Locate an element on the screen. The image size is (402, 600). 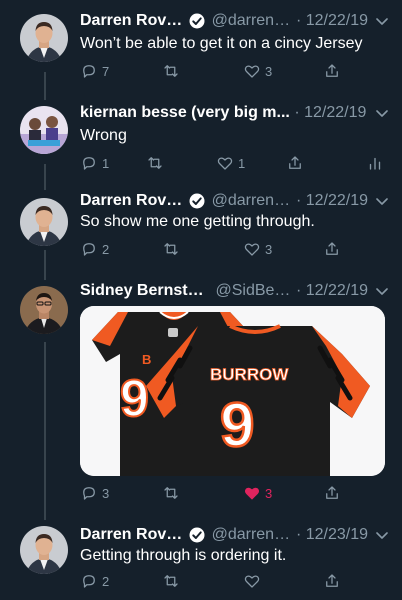
action-bar: 2 is located at coordinates (235, 582).